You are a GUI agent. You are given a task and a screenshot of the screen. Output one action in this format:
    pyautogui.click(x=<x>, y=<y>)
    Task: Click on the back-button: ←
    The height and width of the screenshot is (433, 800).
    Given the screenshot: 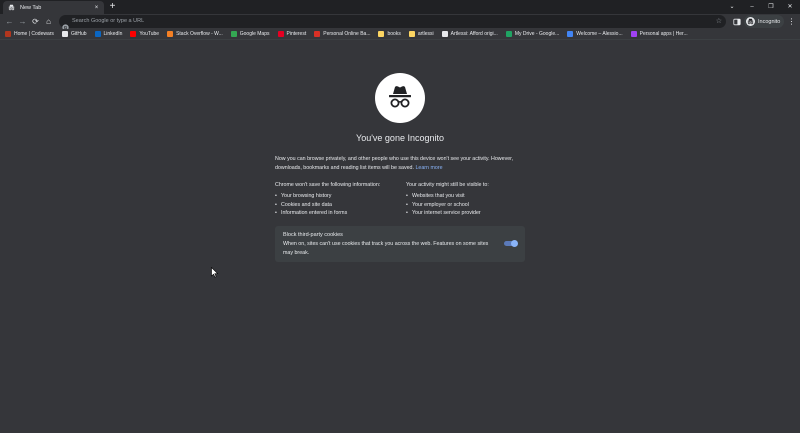 What is the action you would take?
    pyautogui.click(x=9, y=21)
    